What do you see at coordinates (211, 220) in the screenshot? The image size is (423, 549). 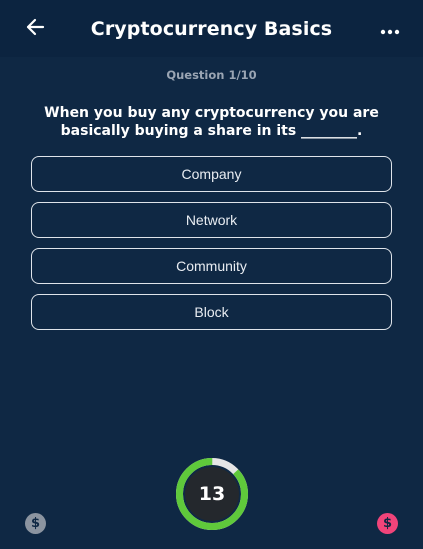 I see `answer-option-network: Network` at bounding box center [211, 220].